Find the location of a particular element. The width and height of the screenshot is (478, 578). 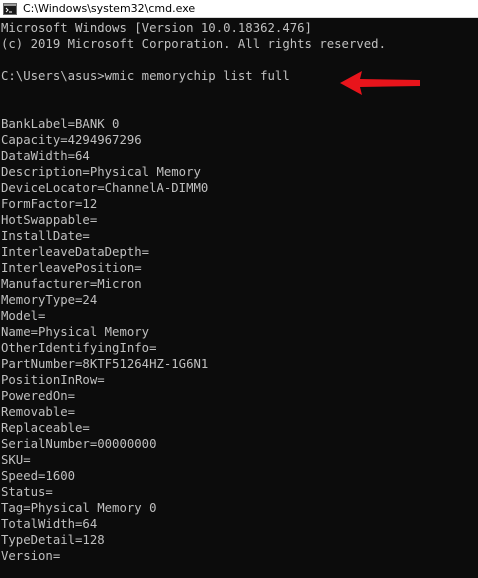

output-line: HotSwappable= is located at coordinates (49, 220).